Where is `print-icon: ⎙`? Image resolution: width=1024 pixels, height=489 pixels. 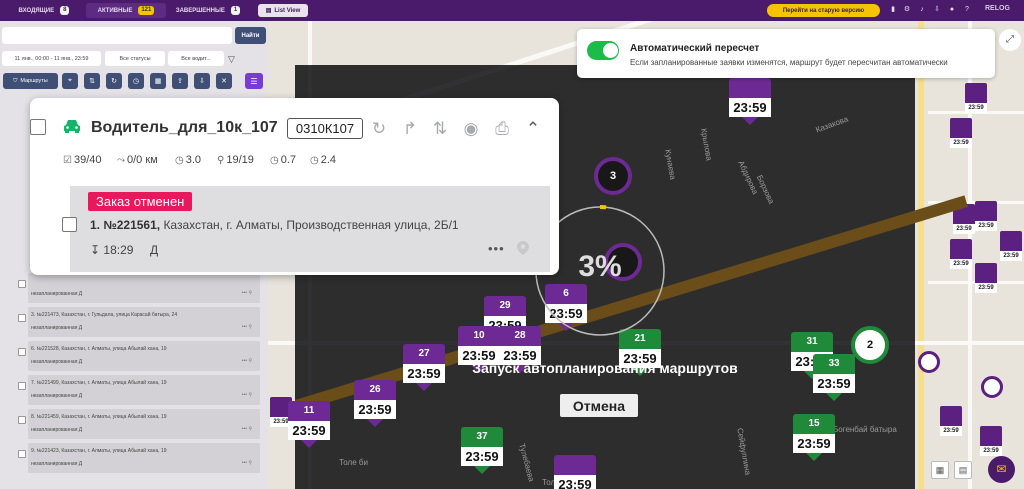
print-icon: ⎙ is located at coordinates (502, 129).